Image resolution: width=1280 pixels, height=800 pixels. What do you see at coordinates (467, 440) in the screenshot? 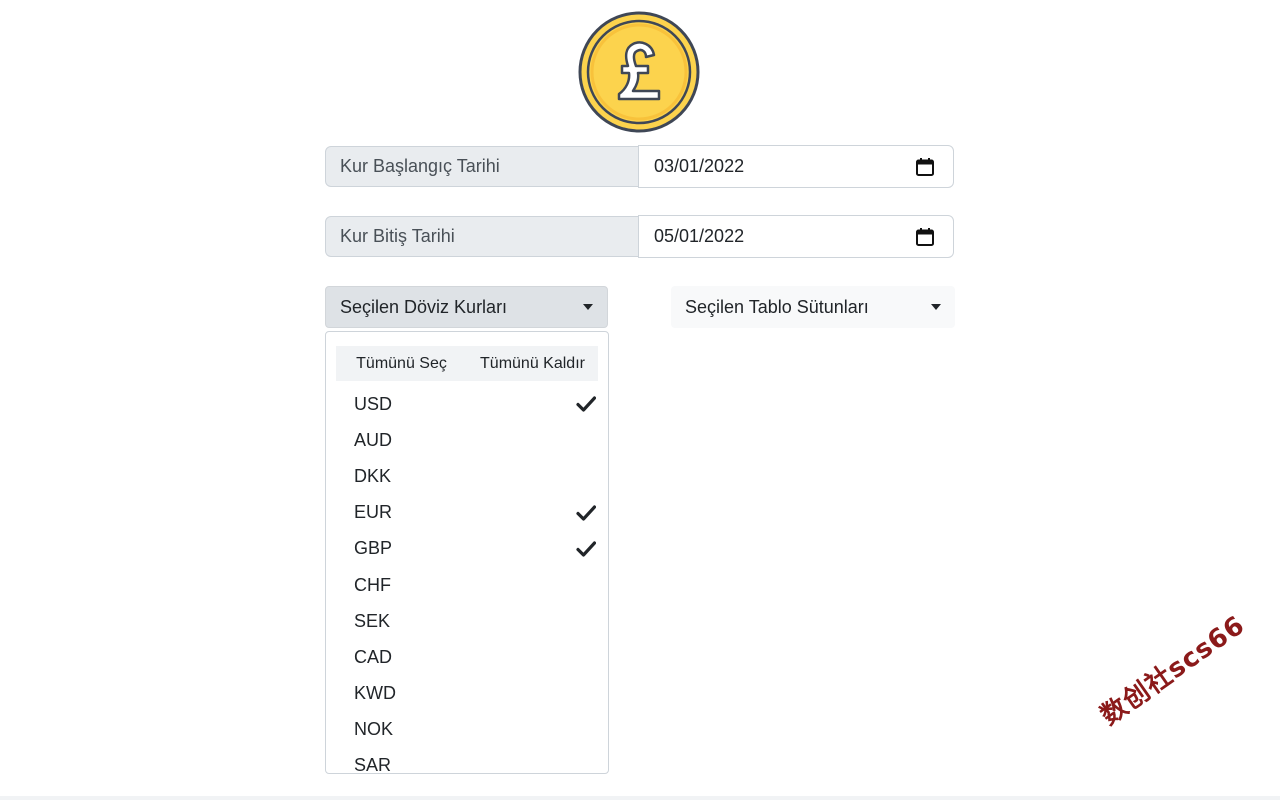
I see `currency-option: AUD` at bounding box center [467, 440].